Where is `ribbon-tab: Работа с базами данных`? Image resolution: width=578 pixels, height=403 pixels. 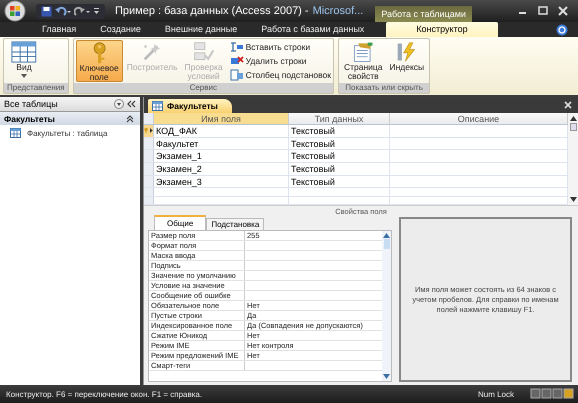
ribbon-tab: Работа с базами данных is located at coordinates (312, 29).